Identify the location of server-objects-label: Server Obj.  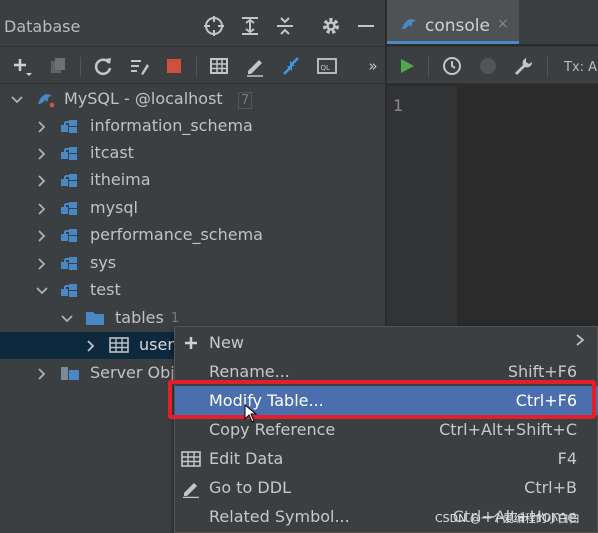
(132, 372).